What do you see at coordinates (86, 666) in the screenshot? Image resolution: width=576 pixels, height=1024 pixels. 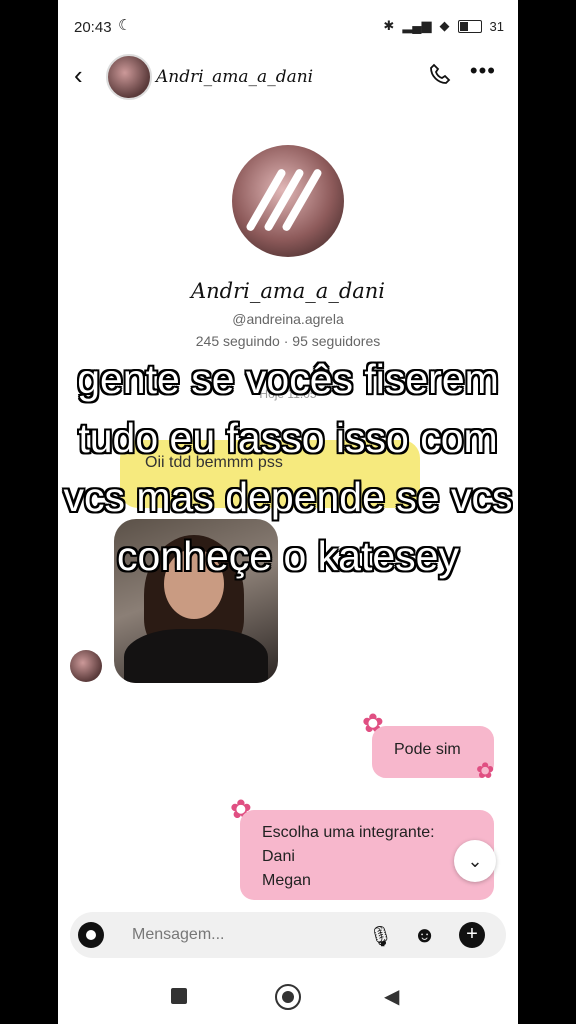 I see `sender-avatar` at bounding box center [86, 666].